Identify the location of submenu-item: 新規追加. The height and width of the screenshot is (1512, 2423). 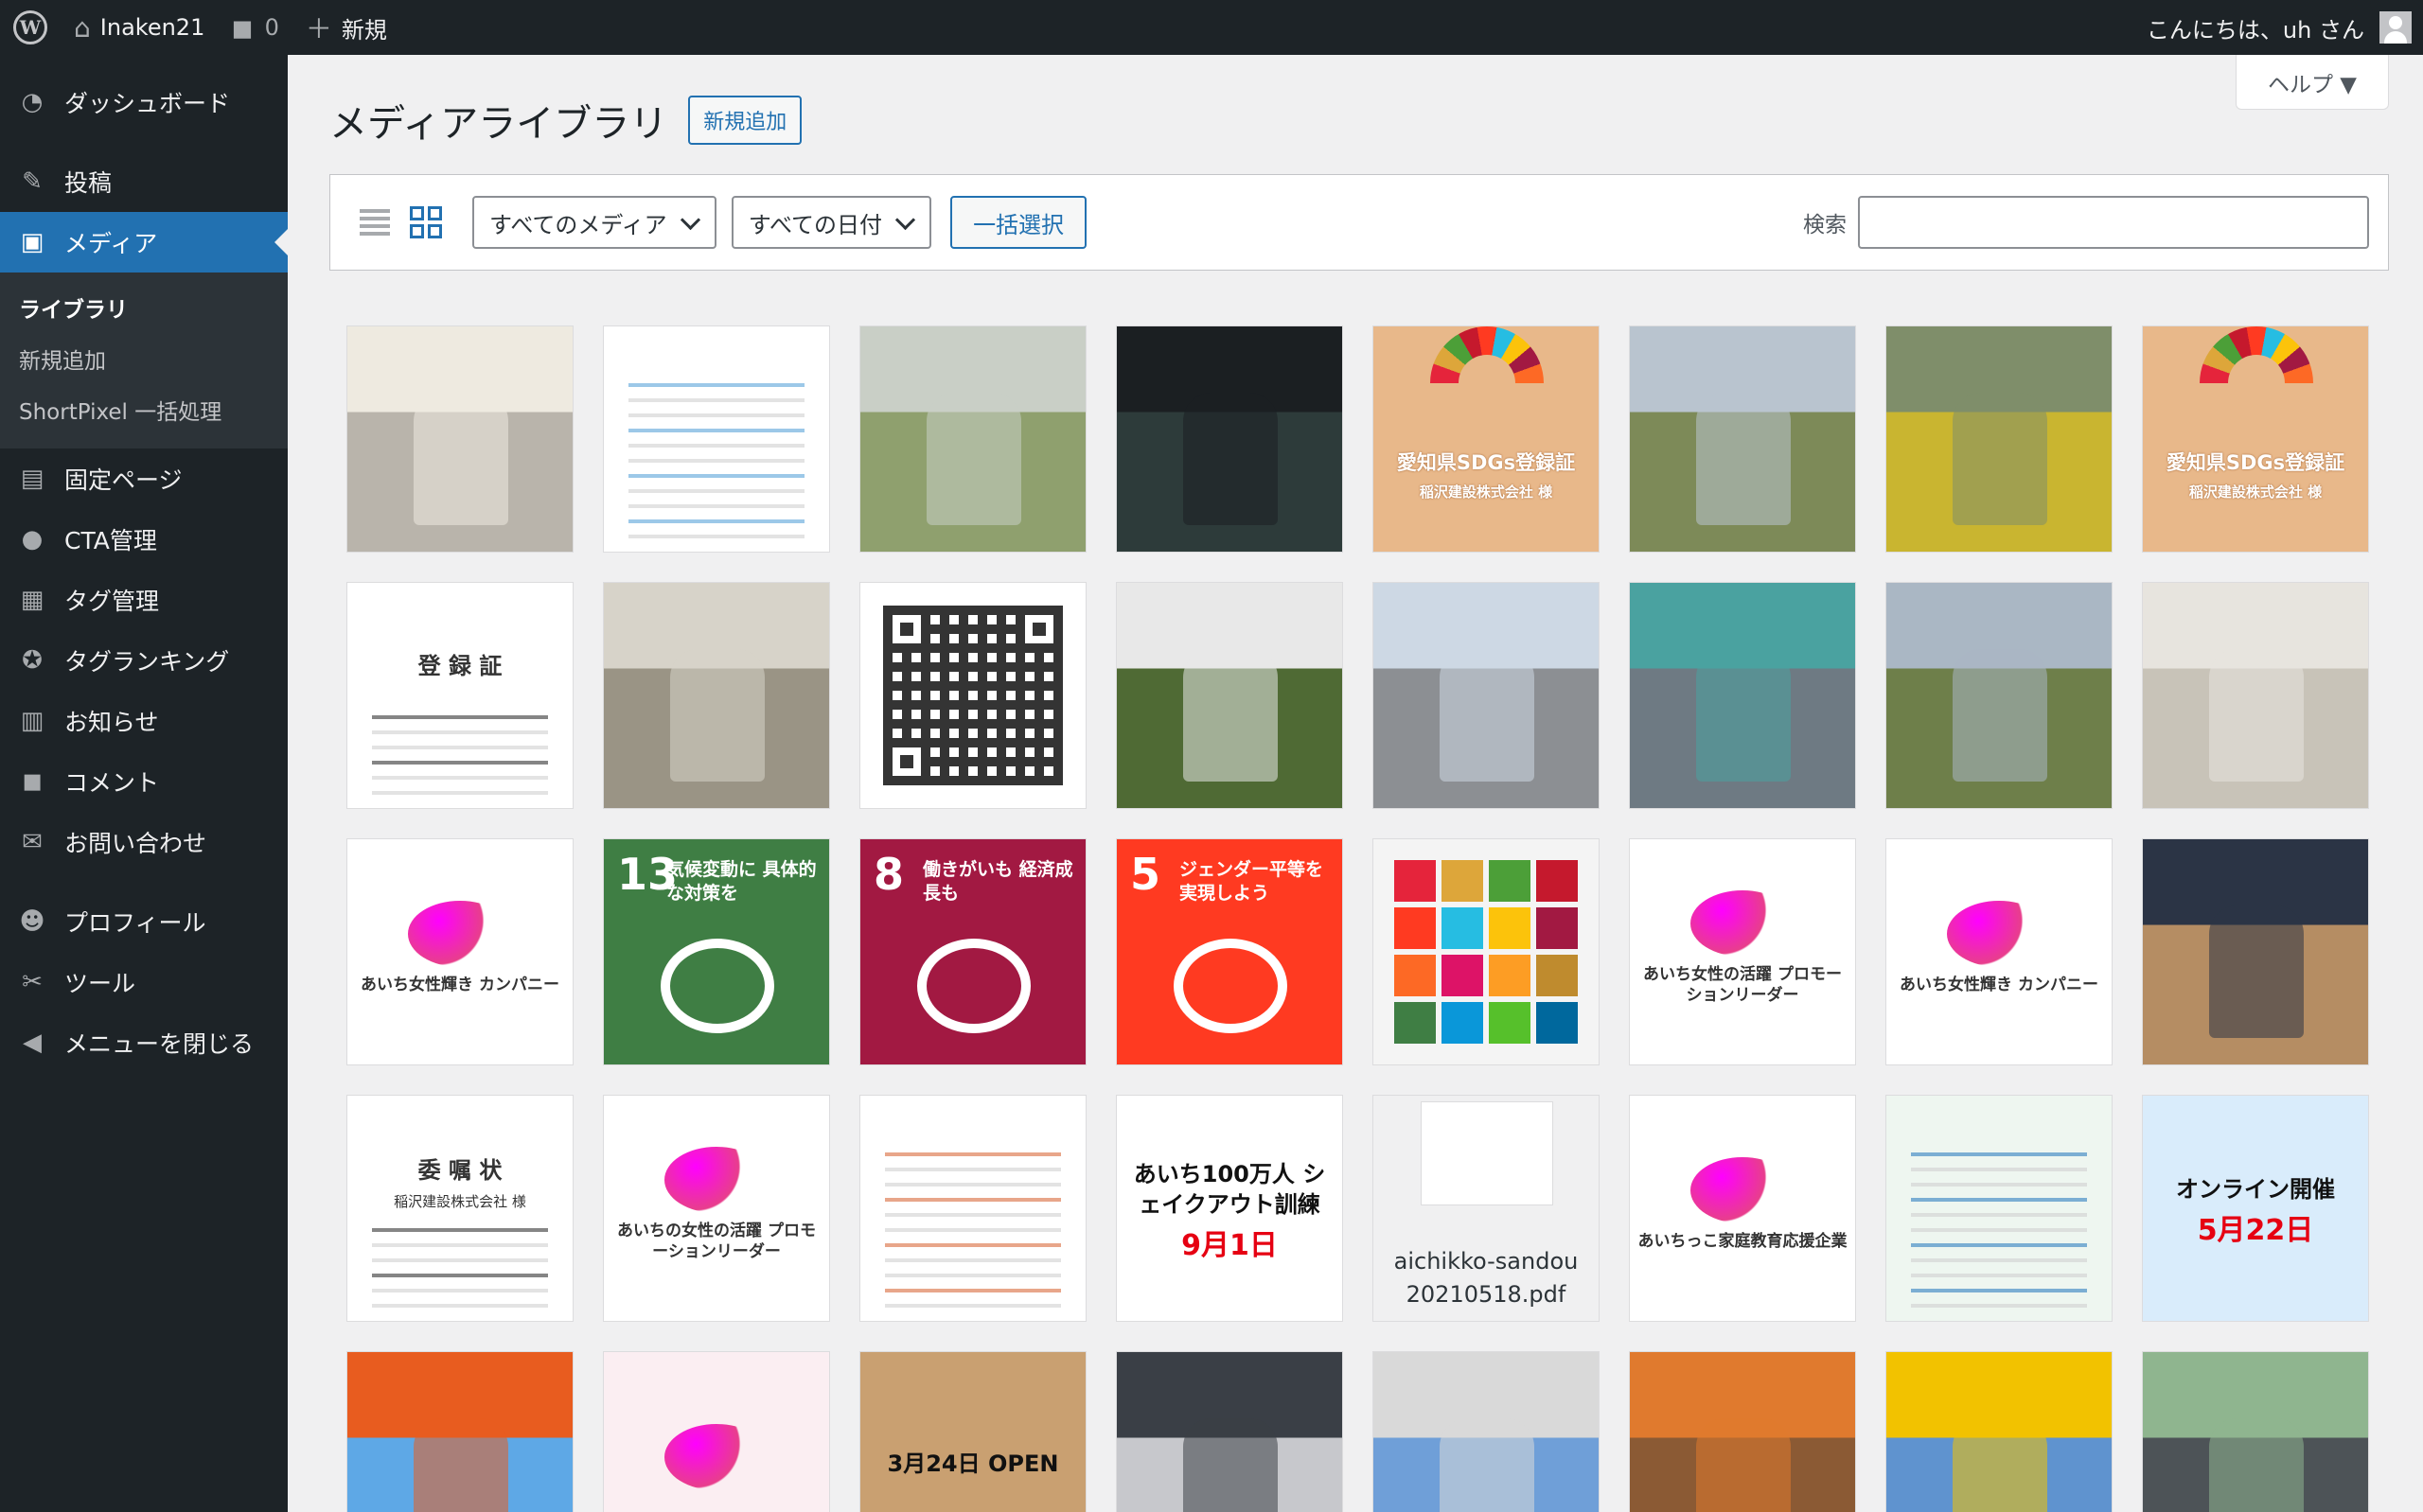
(144, 359).